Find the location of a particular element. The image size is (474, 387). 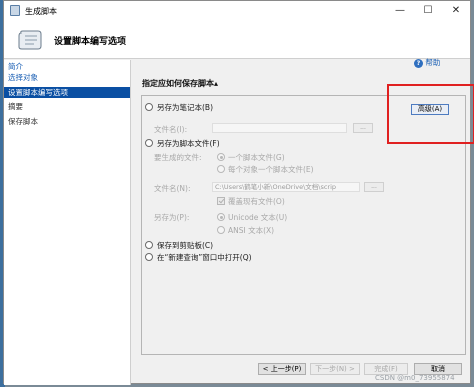

single-file-radio is located at coordinates (221, 157).